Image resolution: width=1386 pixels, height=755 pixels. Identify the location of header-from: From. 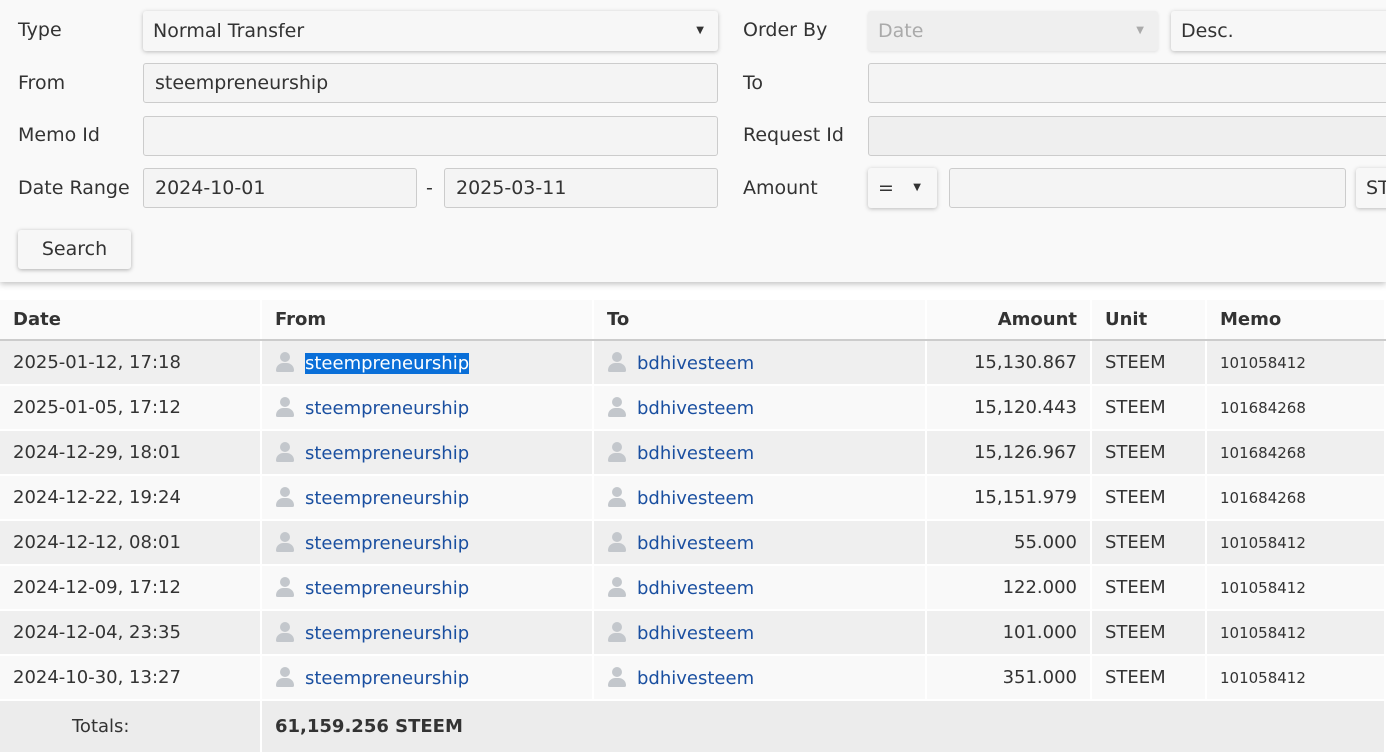
(427, 320).